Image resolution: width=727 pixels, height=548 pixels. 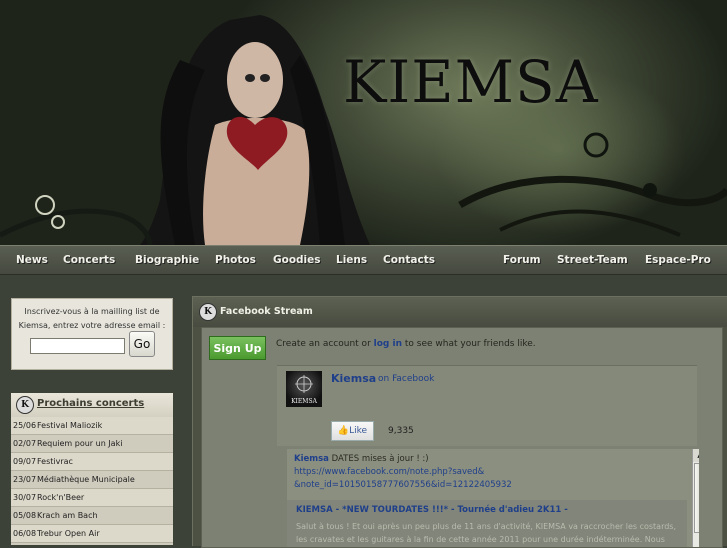 I want to click on scroll-up-arrow-icon: ▲, so click(x=696, y=455).